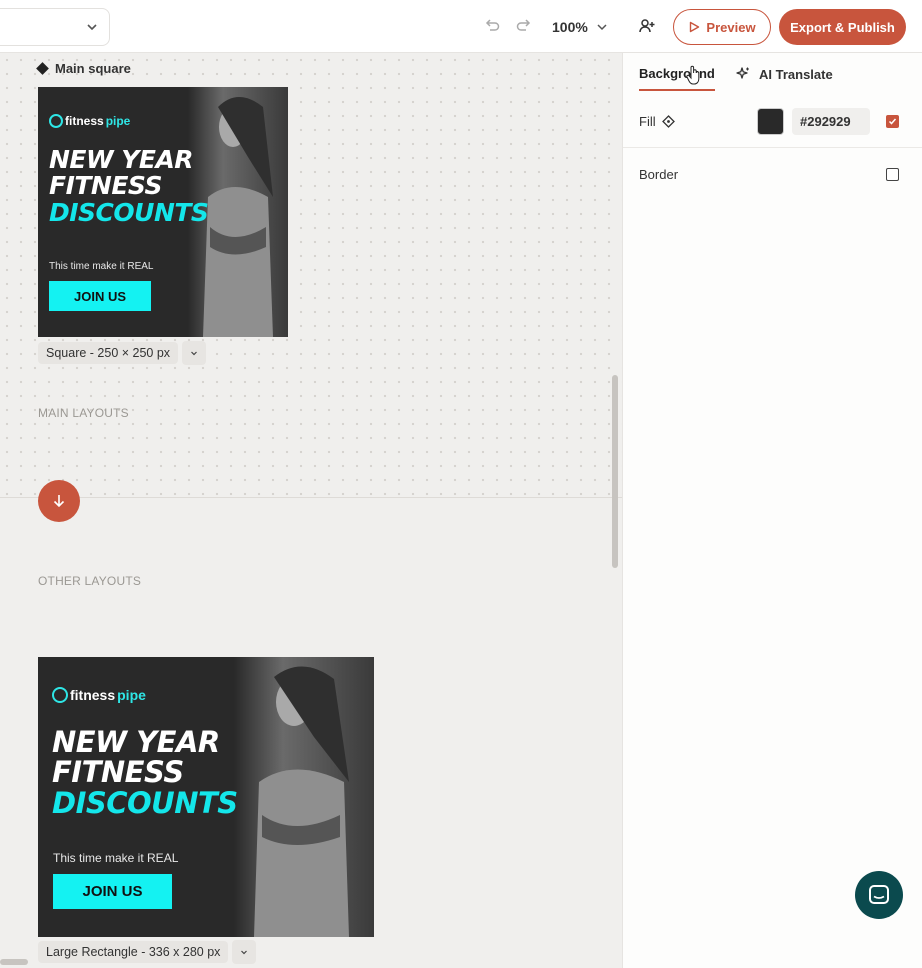  Describe the element at coordinates (693, 75) in the screenshot. I see `hand-cursor-icon` at that location.